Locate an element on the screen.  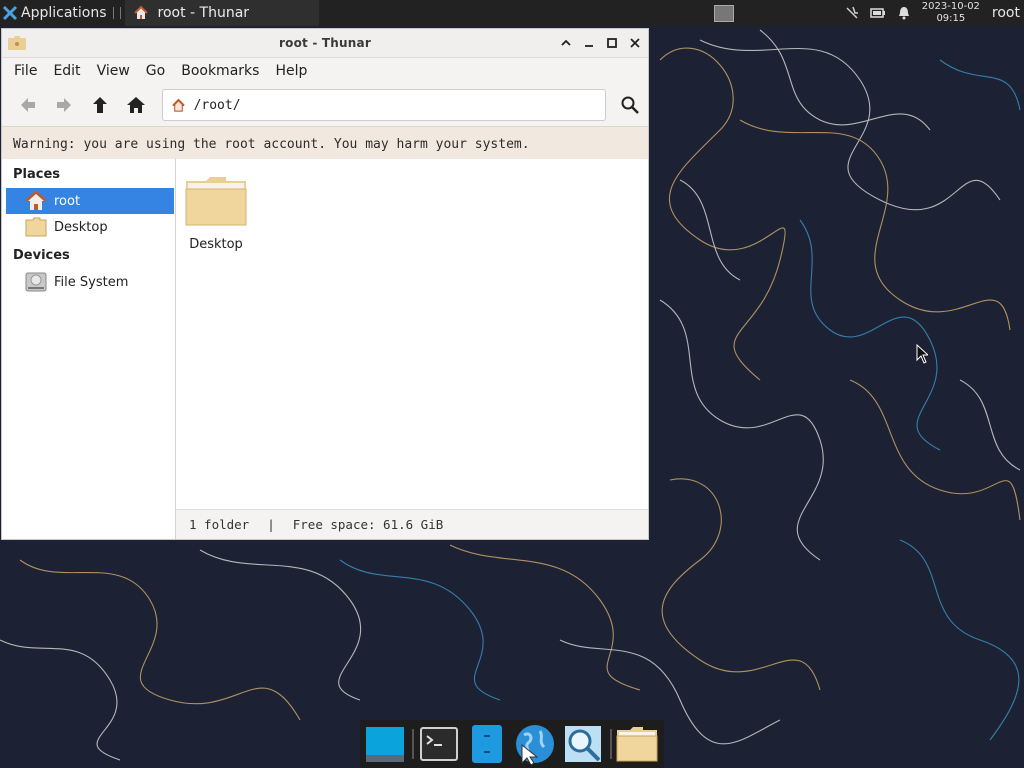
sidebar-item-file-system: File System is located at coordinates (90, 282).